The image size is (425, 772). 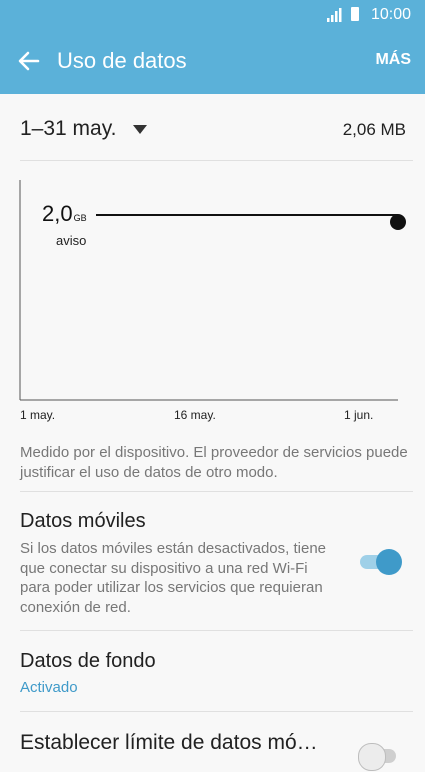 What do you see at coordinates (359, 415) in the screenshot?
I see `x-tick-label: 1 jun.` at bounding box center [359, 415].